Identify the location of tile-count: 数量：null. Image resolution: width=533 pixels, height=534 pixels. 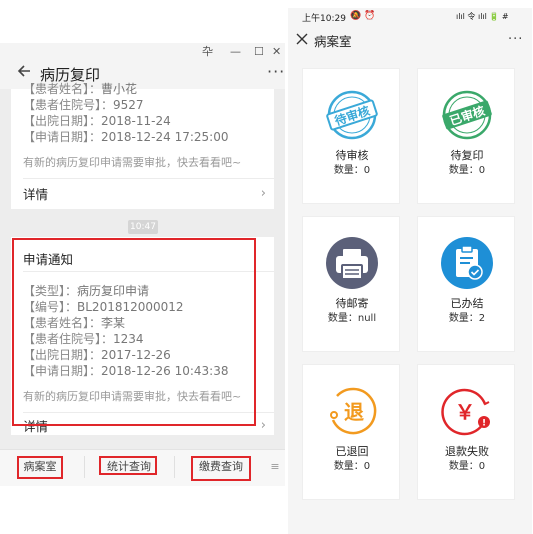
(352, 318).